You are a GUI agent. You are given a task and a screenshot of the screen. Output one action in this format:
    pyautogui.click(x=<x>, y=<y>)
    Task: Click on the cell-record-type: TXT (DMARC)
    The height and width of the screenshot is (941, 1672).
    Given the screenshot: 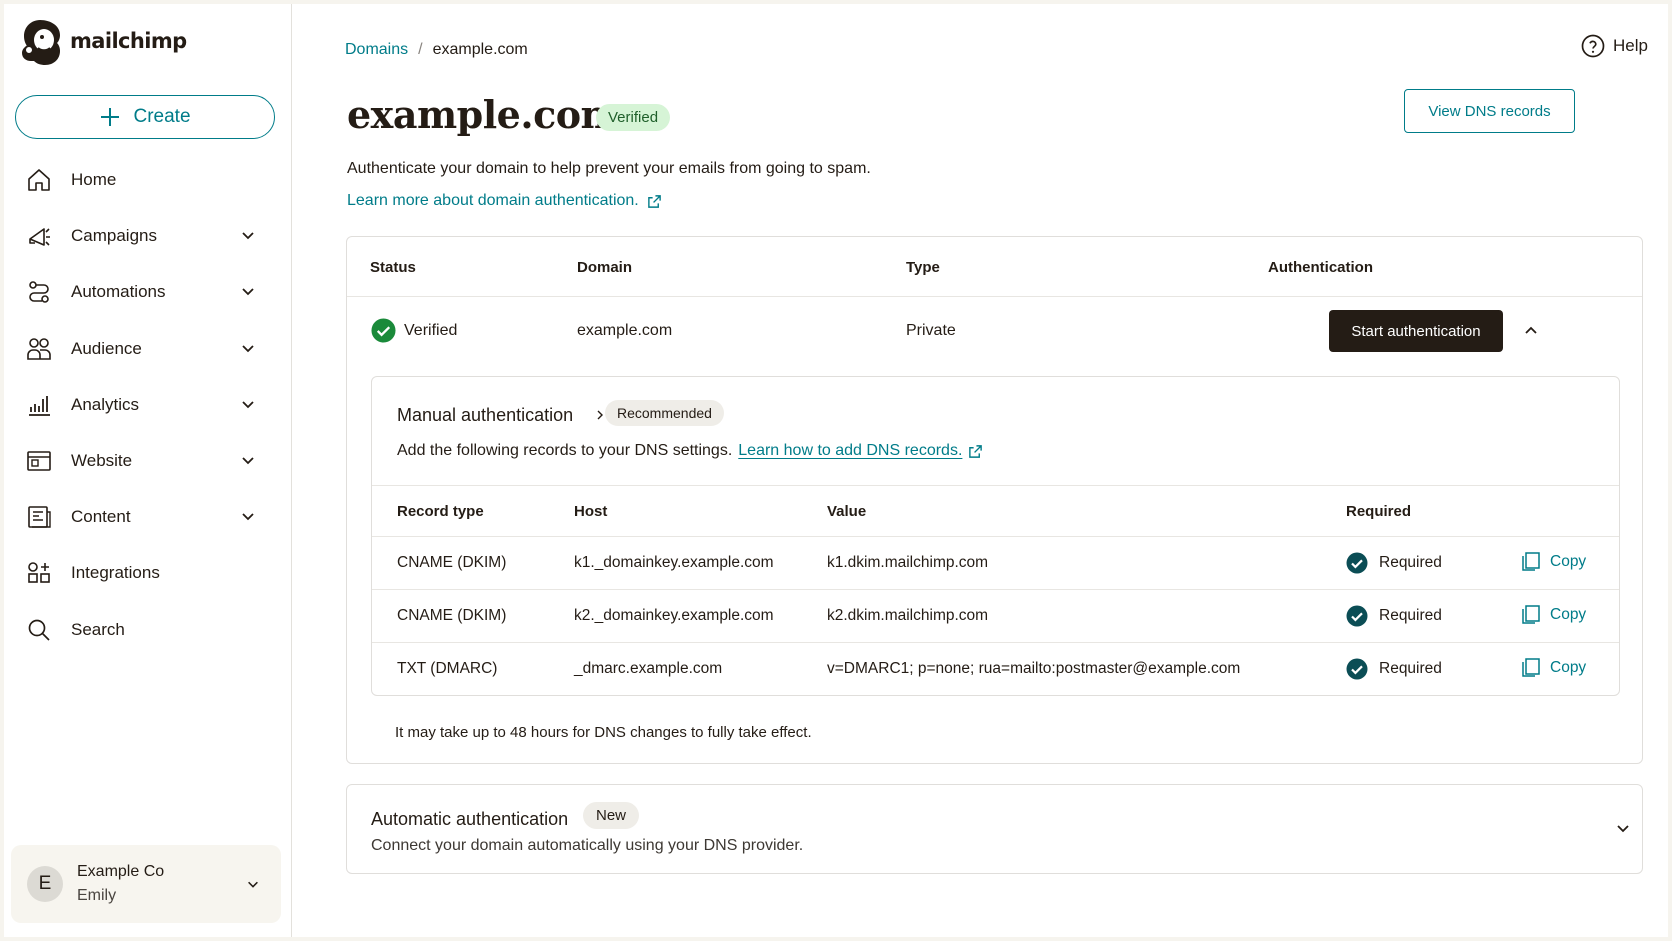 What is the action you would take?
    pyautogui.click(x=447, y=668)
    